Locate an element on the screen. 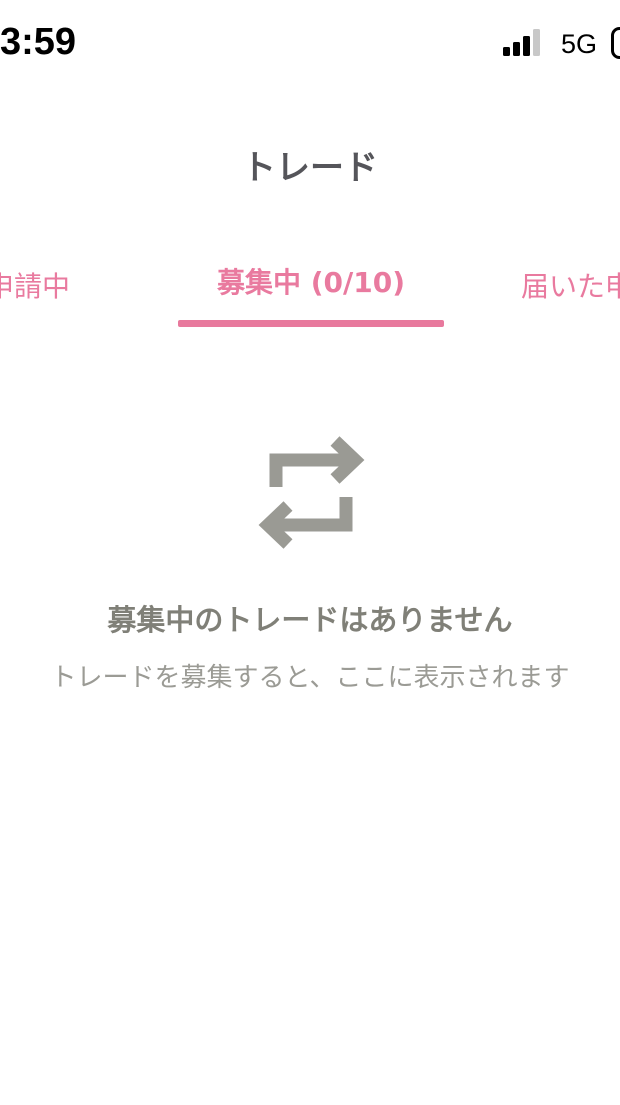  tab-bar: 申請中 募集中 (0/10) 届いた申 is located at coordinates (310, 295).